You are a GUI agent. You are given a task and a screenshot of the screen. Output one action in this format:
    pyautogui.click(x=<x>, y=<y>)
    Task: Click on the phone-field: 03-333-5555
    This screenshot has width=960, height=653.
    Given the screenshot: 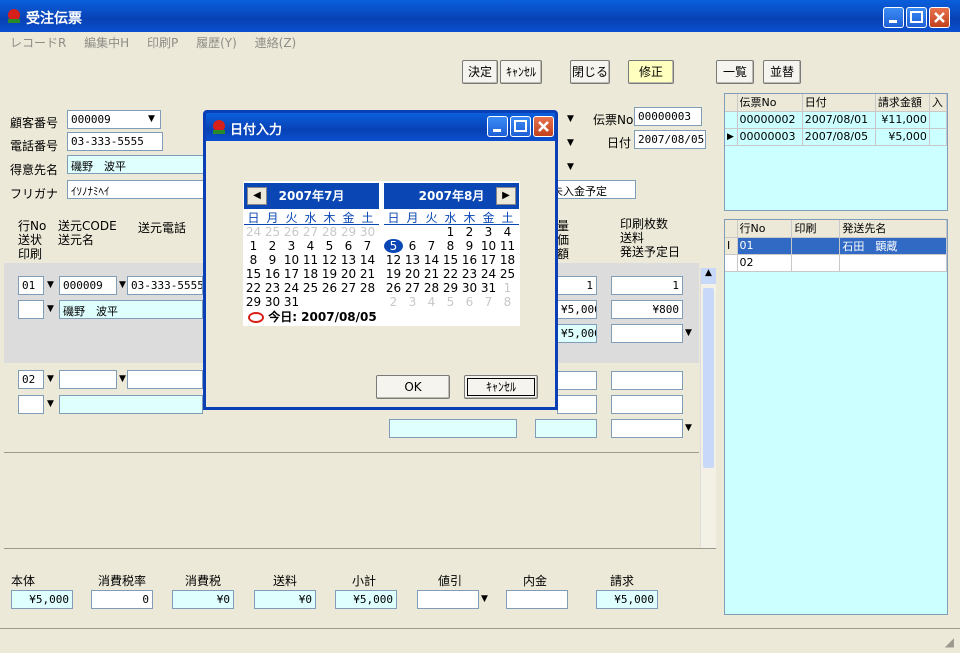 What is the action you would take?
    pyautogui.click(x=115, y=141)
    